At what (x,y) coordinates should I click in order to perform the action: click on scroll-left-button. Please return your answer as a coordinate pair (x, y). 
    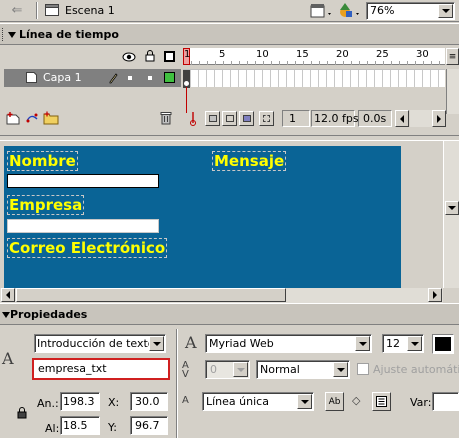
    Looking at the image, I should click on (402, 118).